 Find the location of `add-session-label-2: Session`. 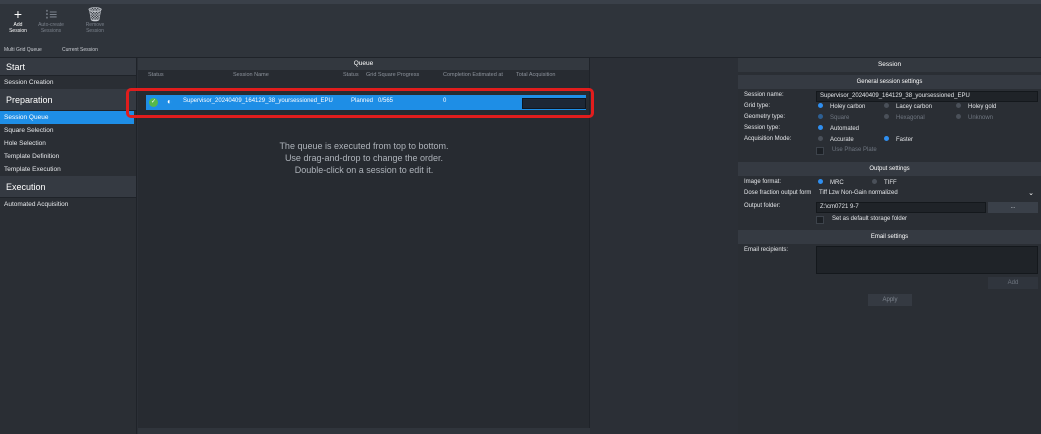

add-session-label-2: Session is located at coordinates (18, 31).